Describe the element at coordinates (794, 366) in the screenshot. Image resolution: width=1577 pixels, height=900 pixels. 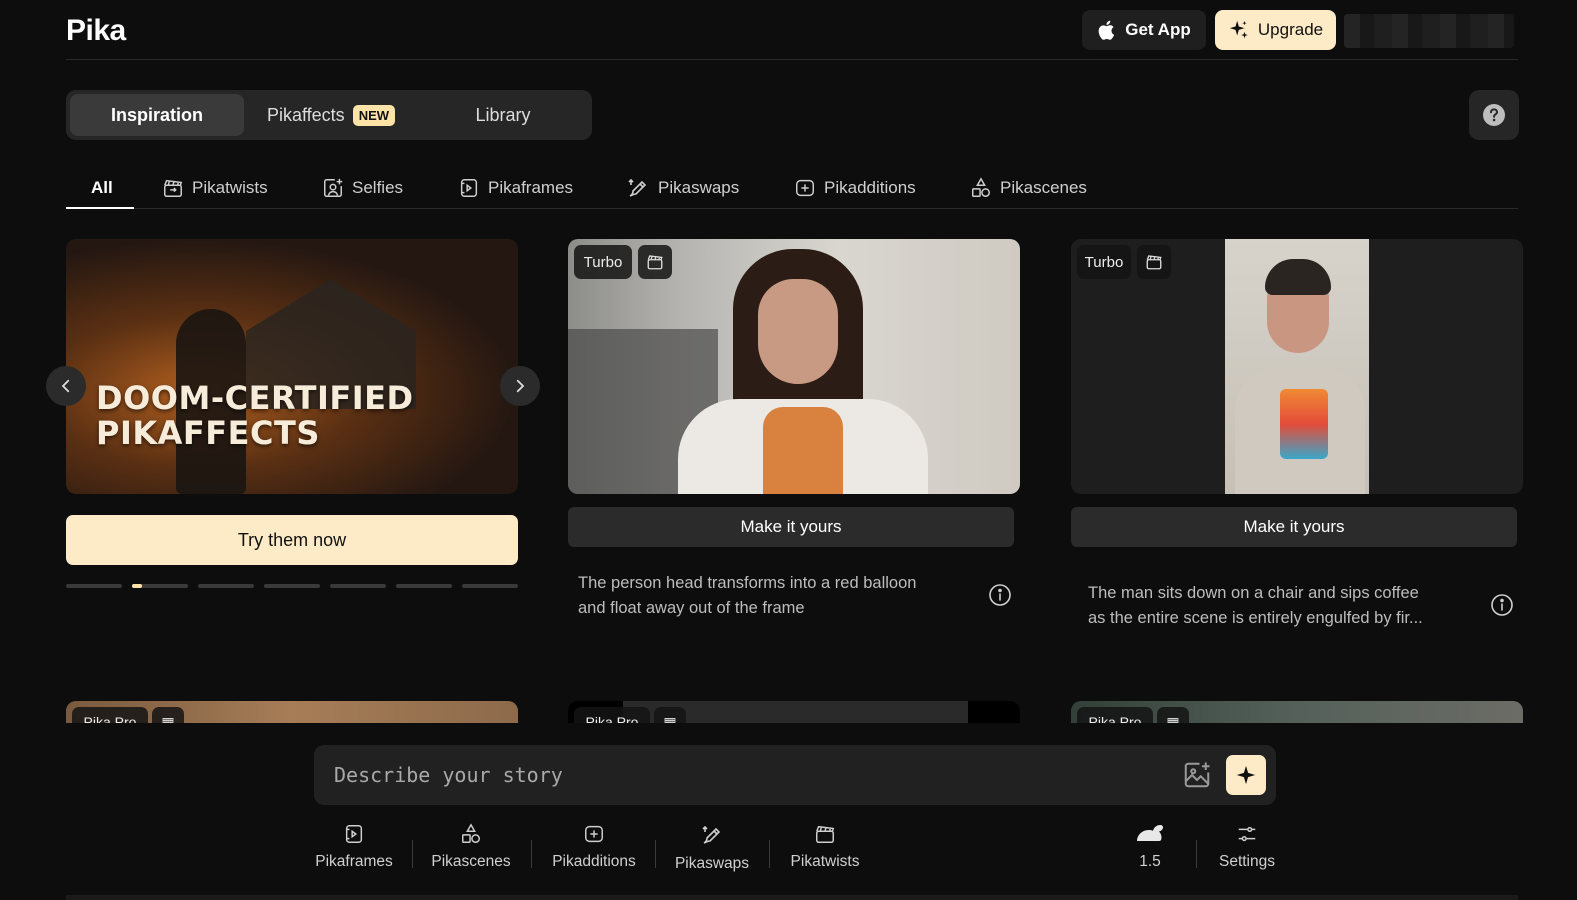
I see `video-card-woman: Turbo` at that location.